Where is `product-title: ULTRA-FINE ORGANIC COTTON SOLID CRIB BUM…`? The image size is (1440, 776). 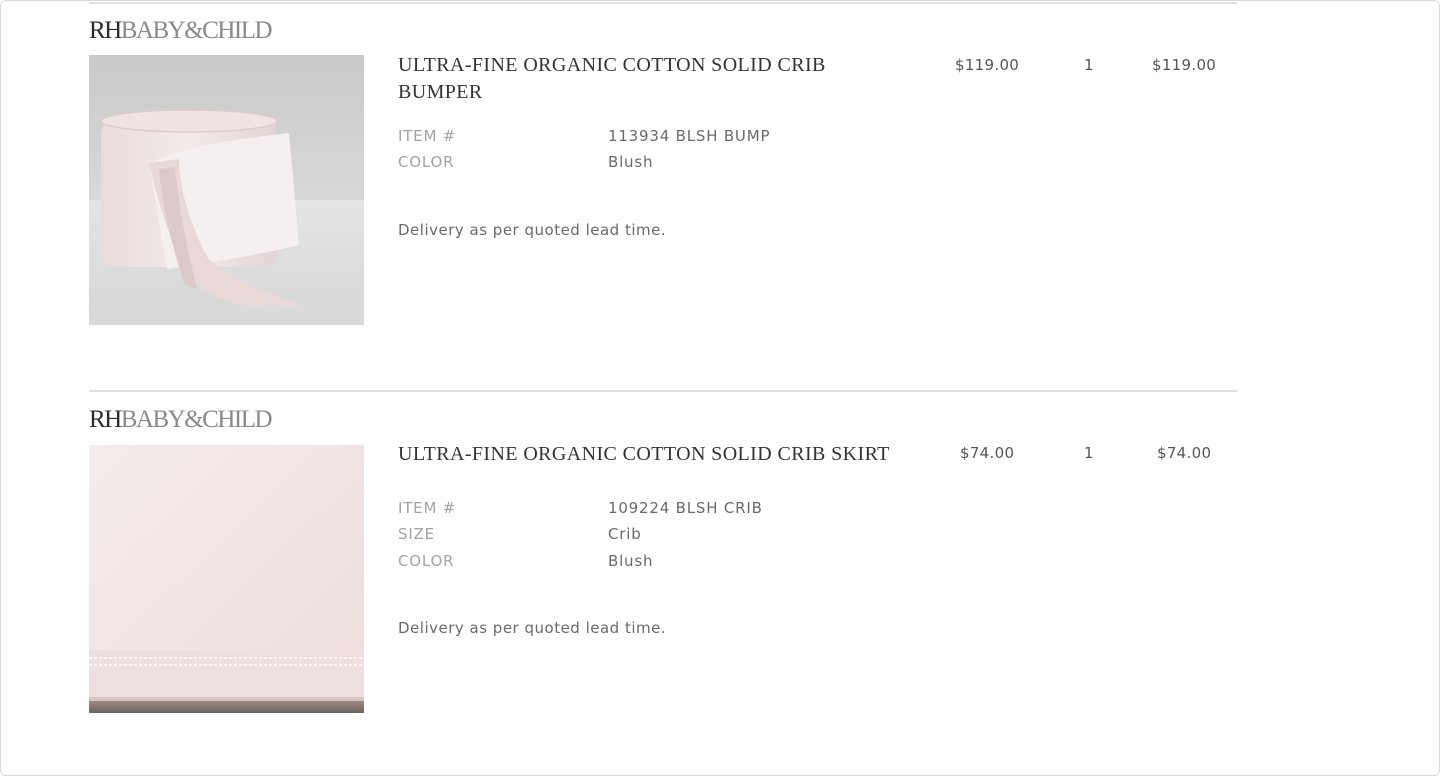
product-title: ULTRA-FINE ORGANIC COTTON SOLID CRIB BUM… is located at coordinates (648, 79).